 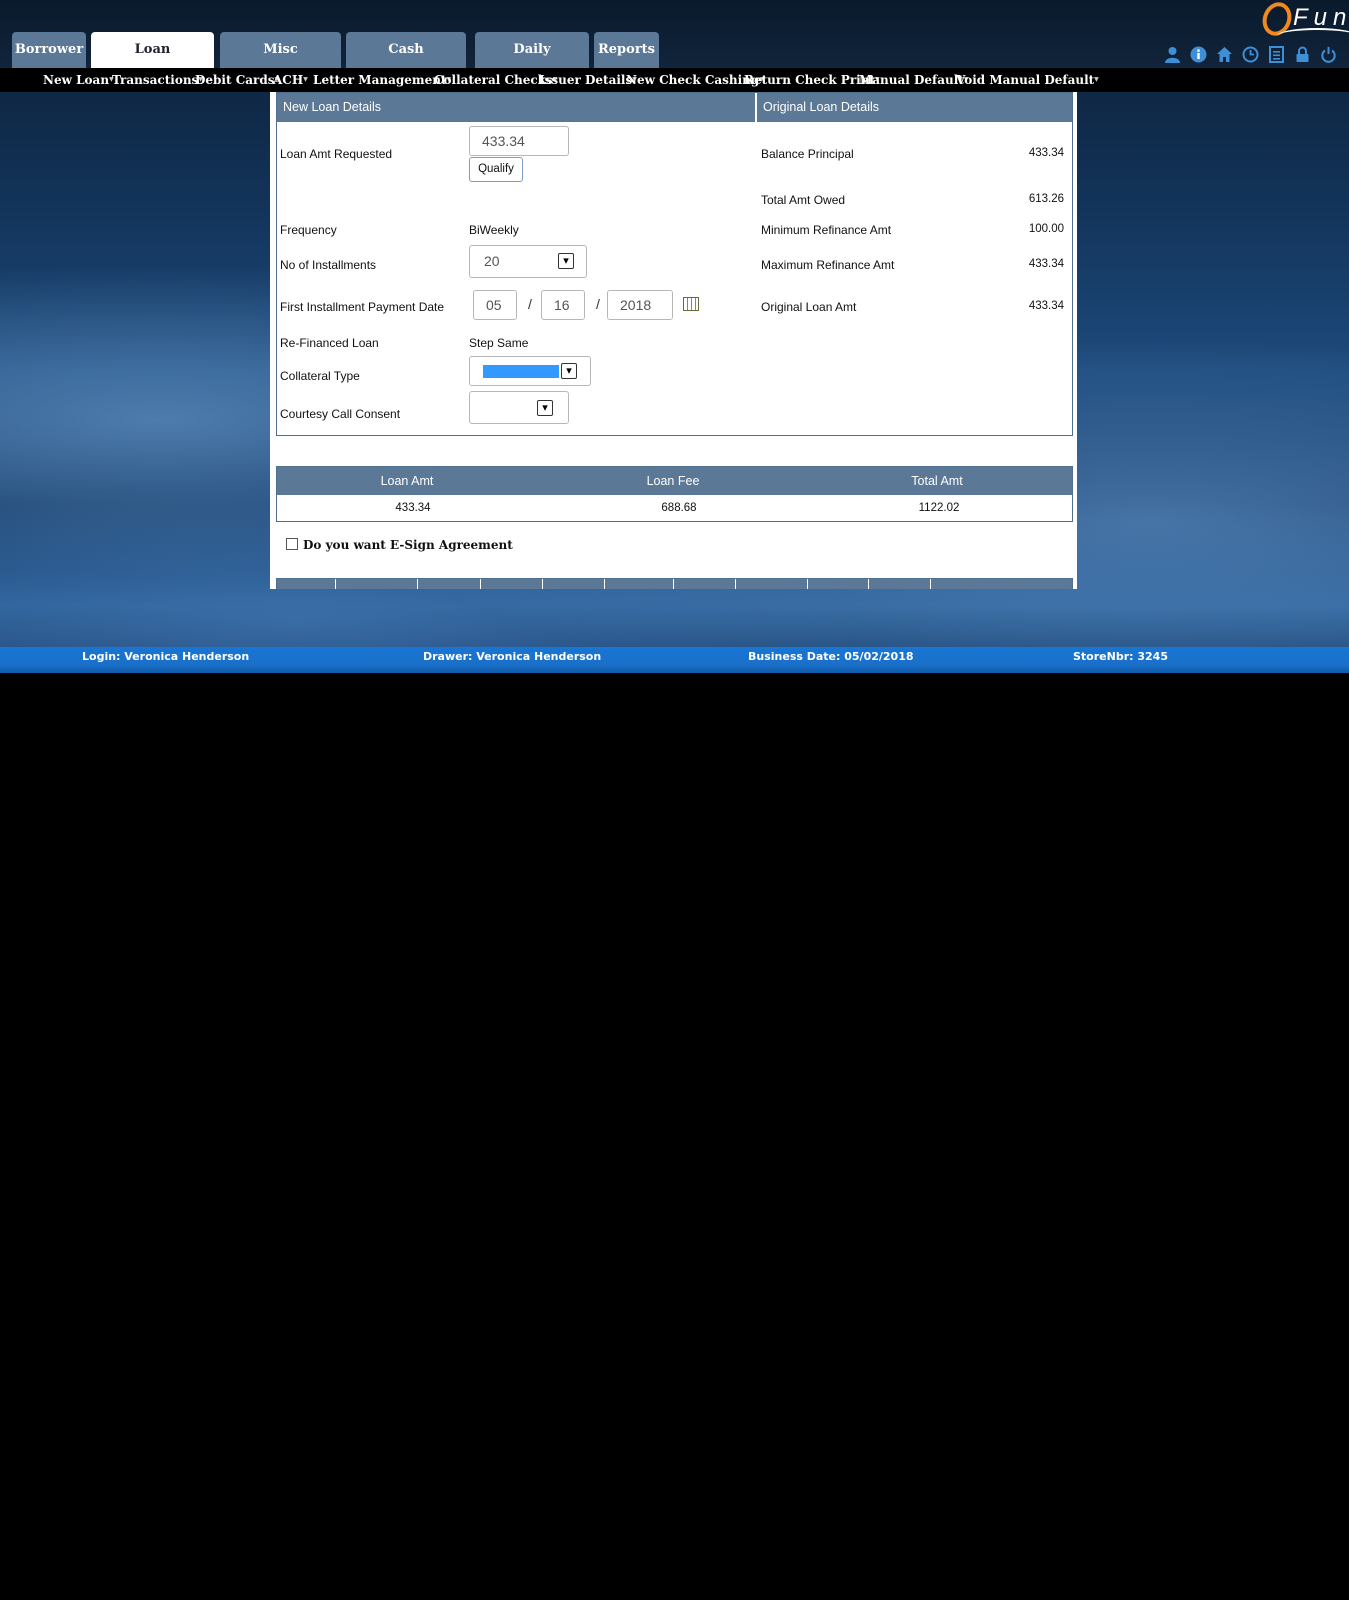 What do you see at coordinates (406, 62) in the screenshot?
I see `tab-cash-management: Cash Management` at bounding box center [406, 62].